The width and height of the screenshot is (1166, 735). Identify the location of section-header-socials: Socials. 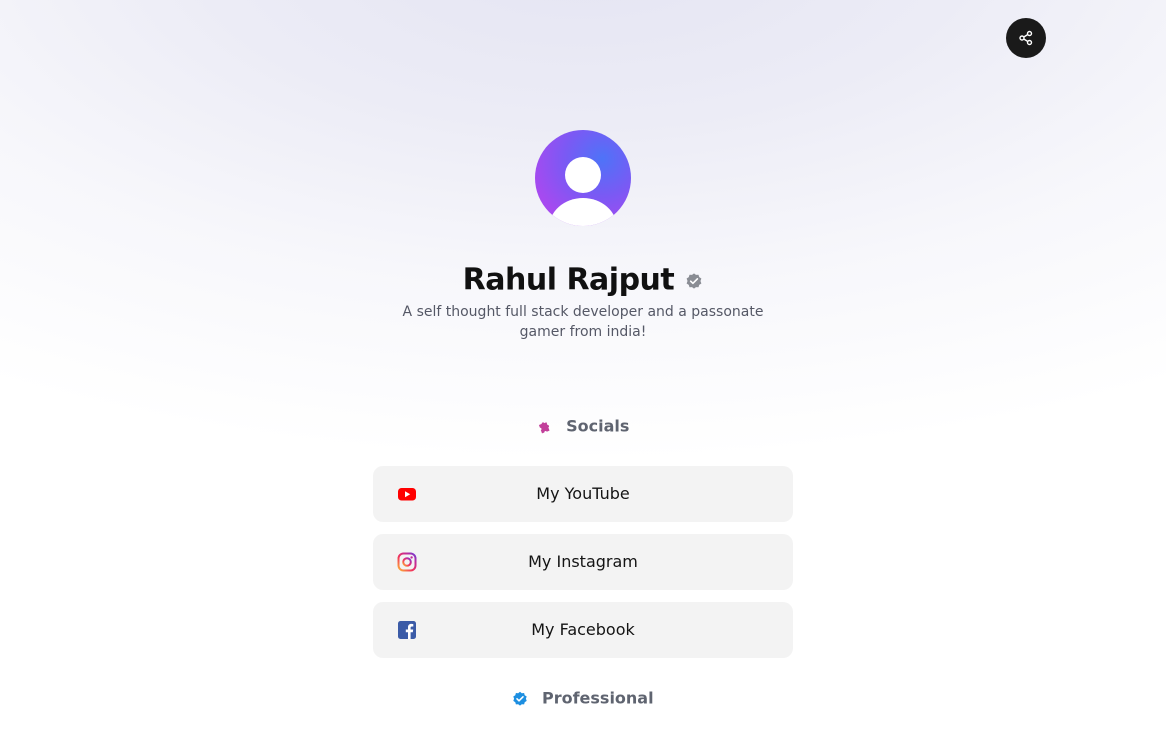
(583, 426).